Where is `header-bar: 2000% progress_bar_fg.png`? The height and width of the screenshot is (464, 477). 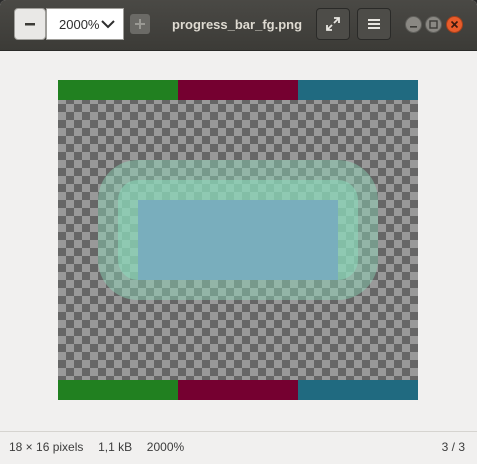 header-bar: 2000% progress_bar_fg.png is located at coordinates (238, 25).